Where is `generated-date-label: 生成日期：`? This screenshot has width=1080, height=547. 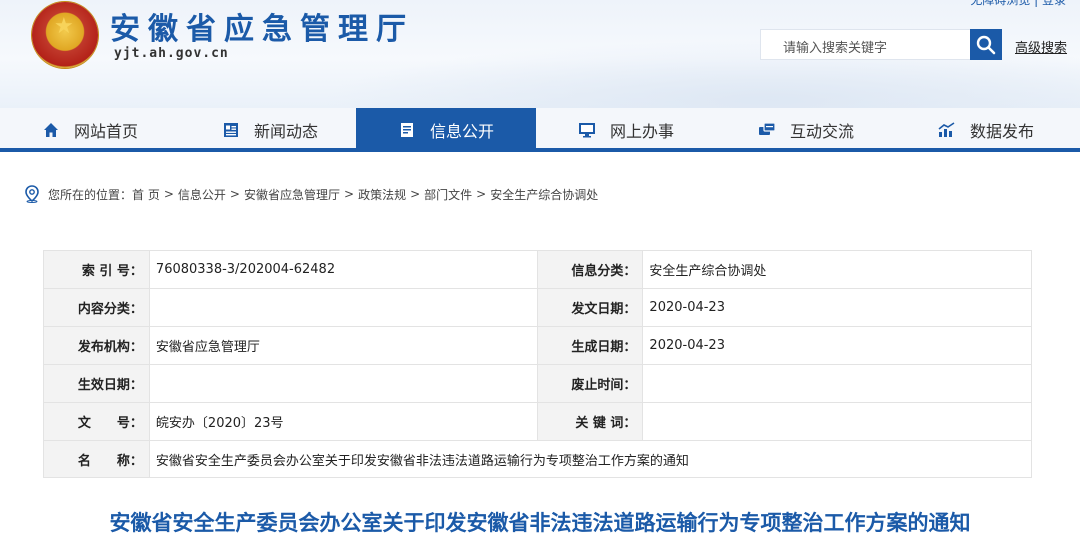 generated-date-label: 生成日期： is located at coordinates (590, 345).